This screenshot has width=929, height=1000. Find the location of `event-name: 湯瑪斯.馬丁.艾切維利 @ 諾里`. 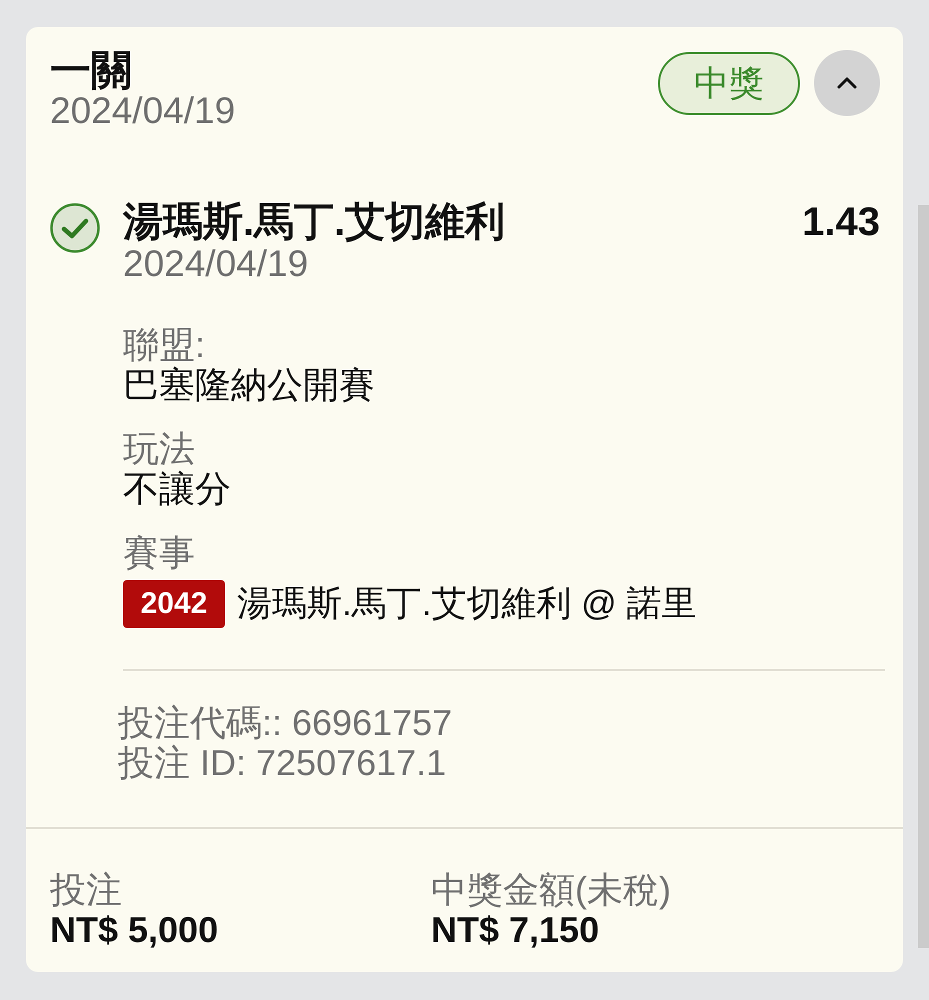

event-name: 湯瑪斯.馬丁.艾切維利 @ 諾里 is located at coordinates (466, 604).